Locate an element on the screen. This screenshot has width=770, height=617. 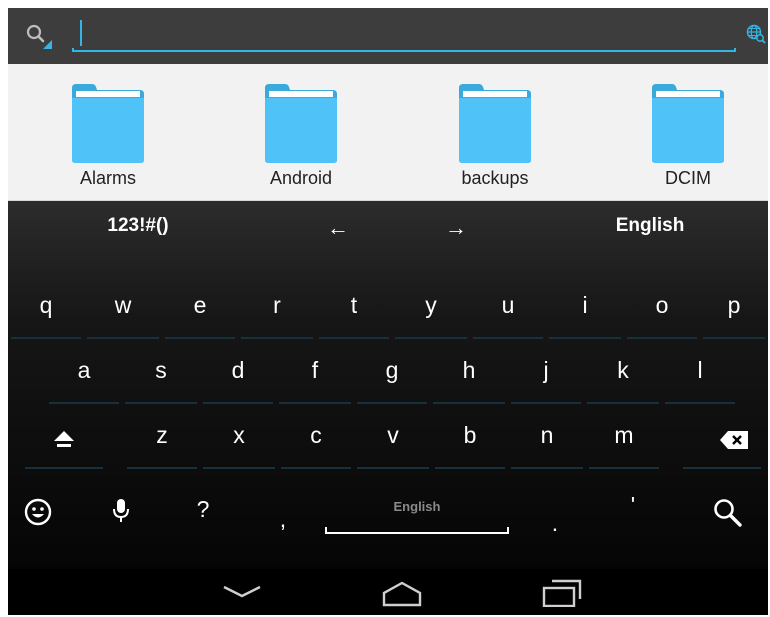
key-z: z is located at coordinates (162, 439).